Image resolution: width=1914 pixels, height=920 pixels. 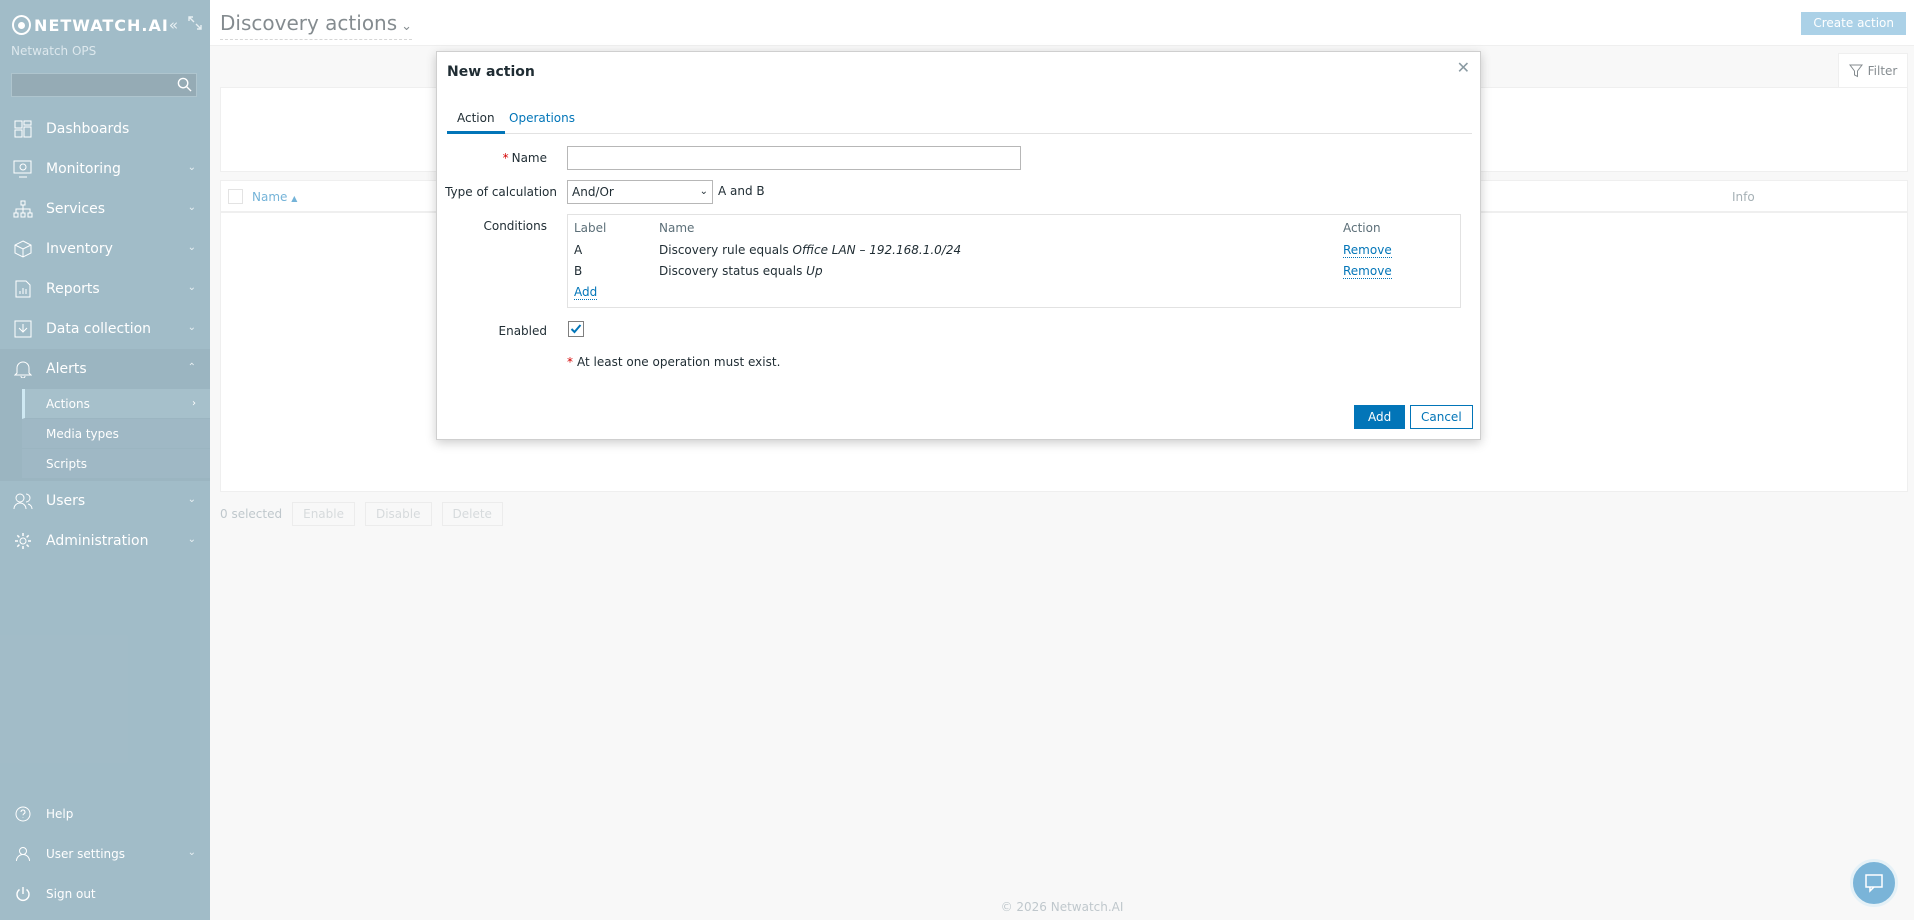 I want to click on remove-condition-b-link: Remove, so click(x=1367, y=271).